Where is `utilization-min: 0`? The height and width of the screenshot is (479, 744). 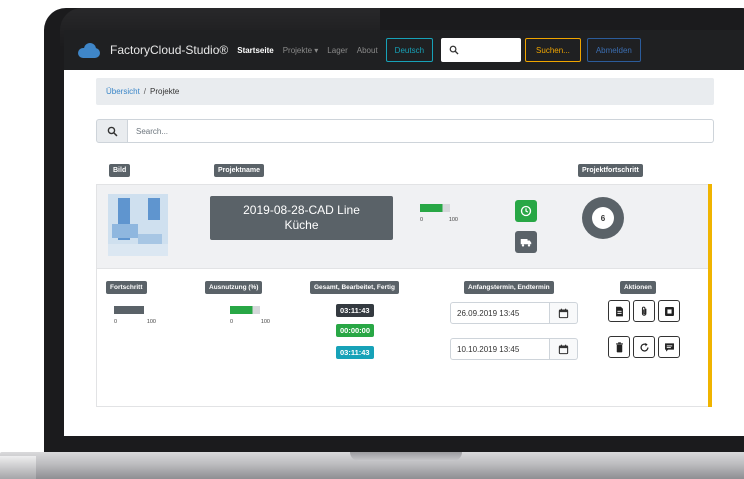
utilization-min: 0 is located at coordinates (232, 322).